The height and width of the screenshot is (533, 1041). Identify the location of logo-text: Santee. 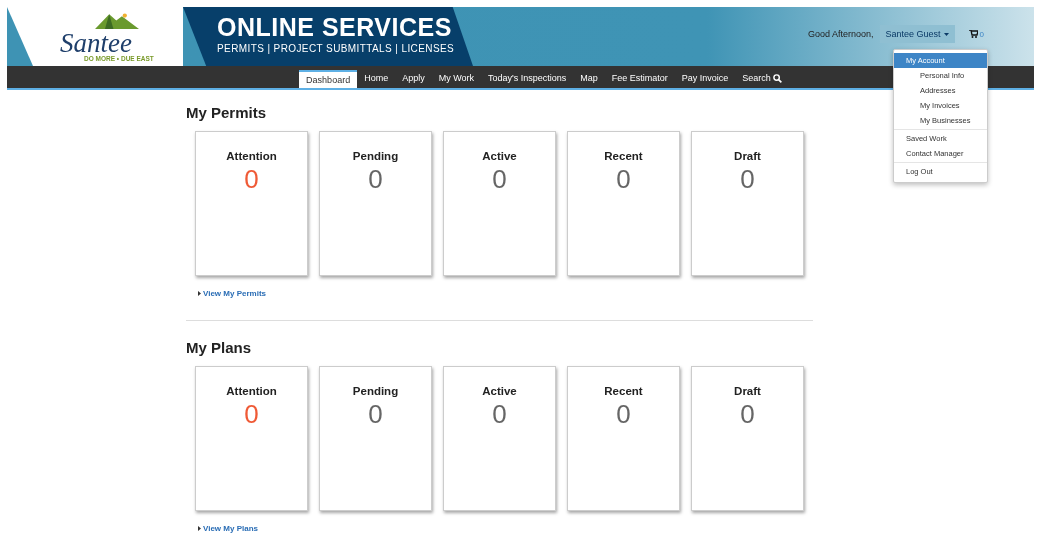
(96, 43).